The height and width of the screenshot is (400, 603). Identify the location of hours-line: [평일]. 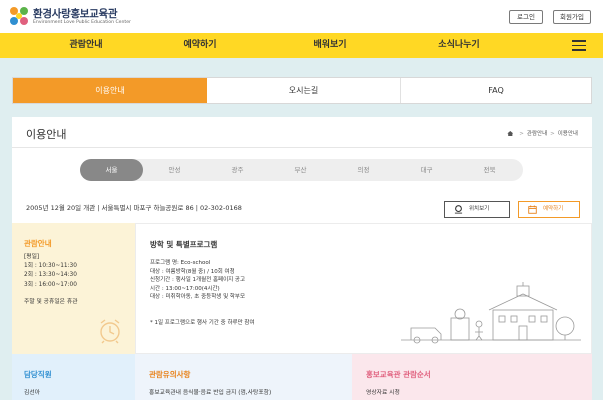
(32, 257).